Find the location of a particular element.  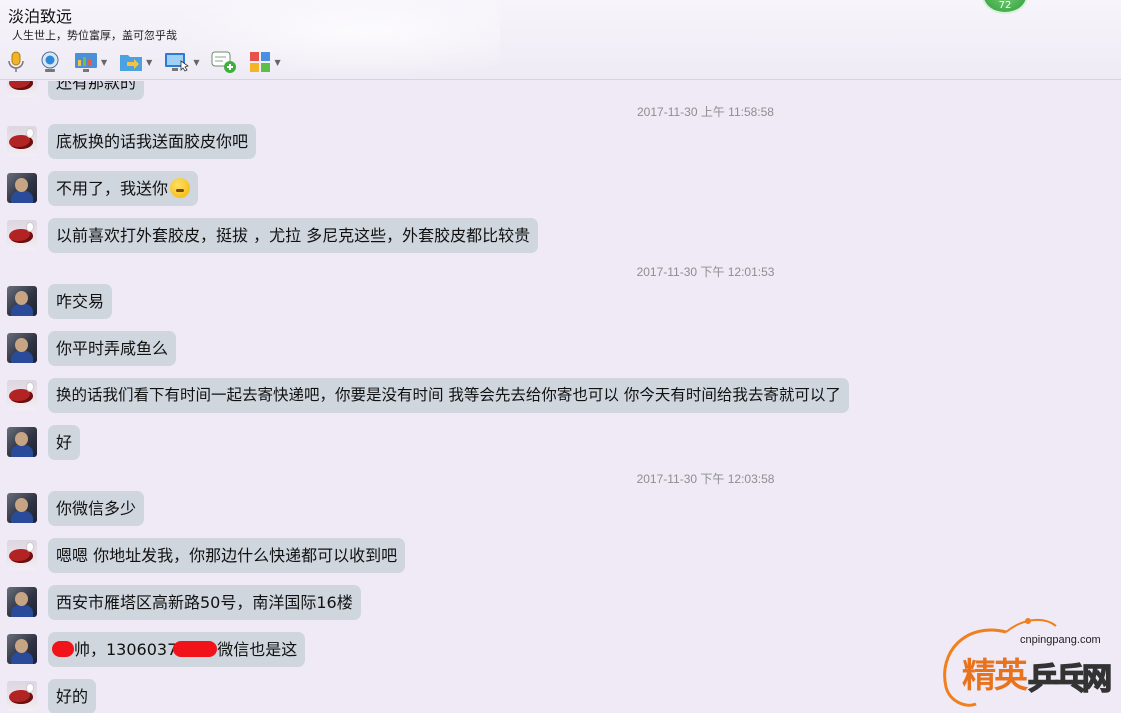

message-bubble: 嗯嗯 你地址发我，你那边什么快递都可以收到吧 is located at coordinates (227, 555).